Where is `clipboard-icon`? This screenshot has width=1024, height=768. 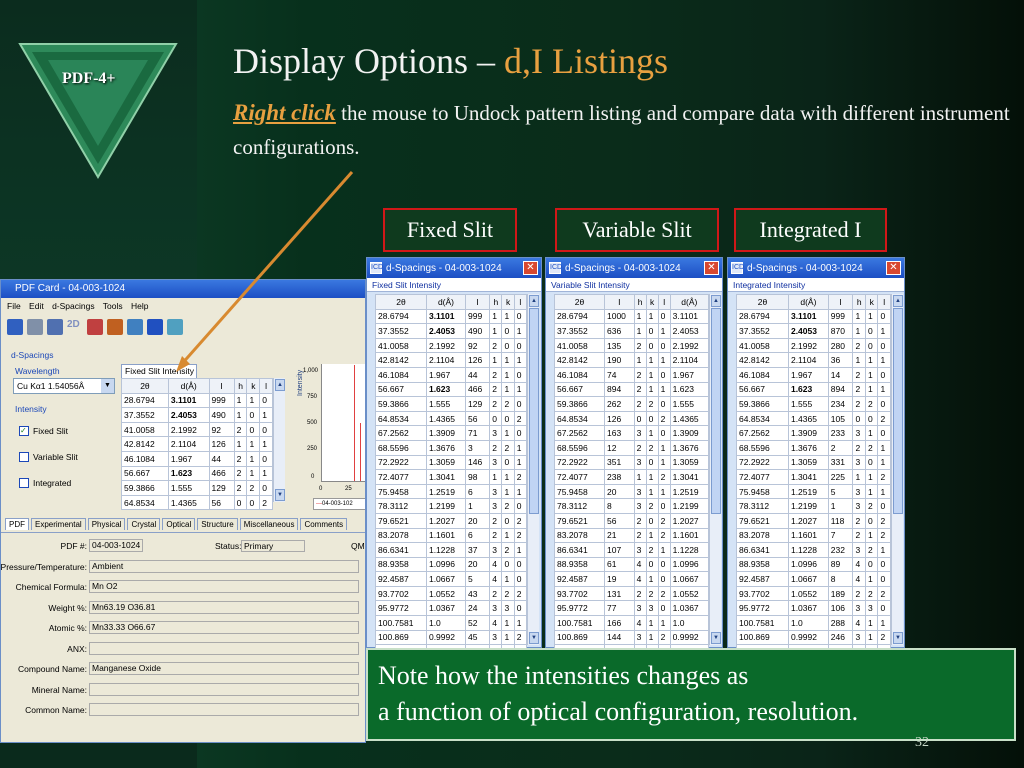 clipboard-icon is located at coordinates (55, 327).